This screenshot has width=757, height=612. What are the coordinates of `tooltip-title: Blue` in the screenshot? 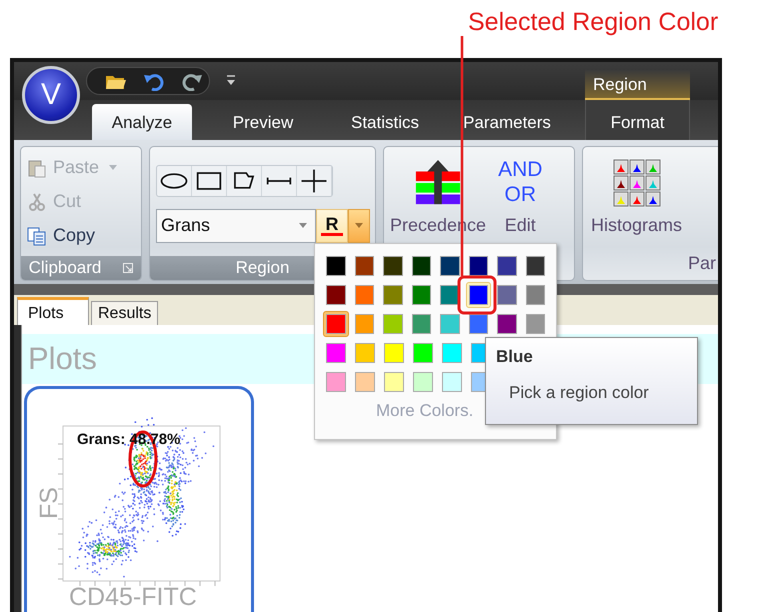 It's located at (514, 357).